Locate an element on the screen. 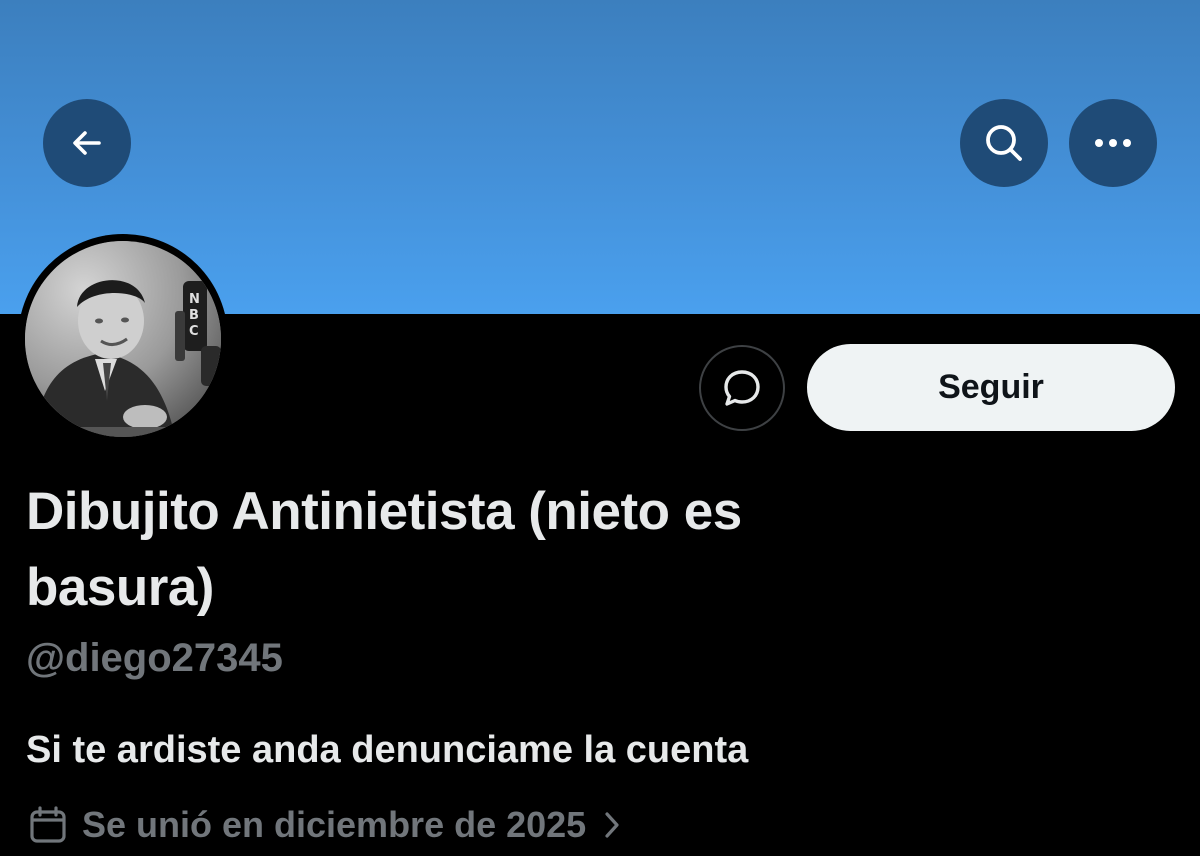 The image size is (1200, 856). profile-handle: @diego27345 is located at coordinates (154, 658).